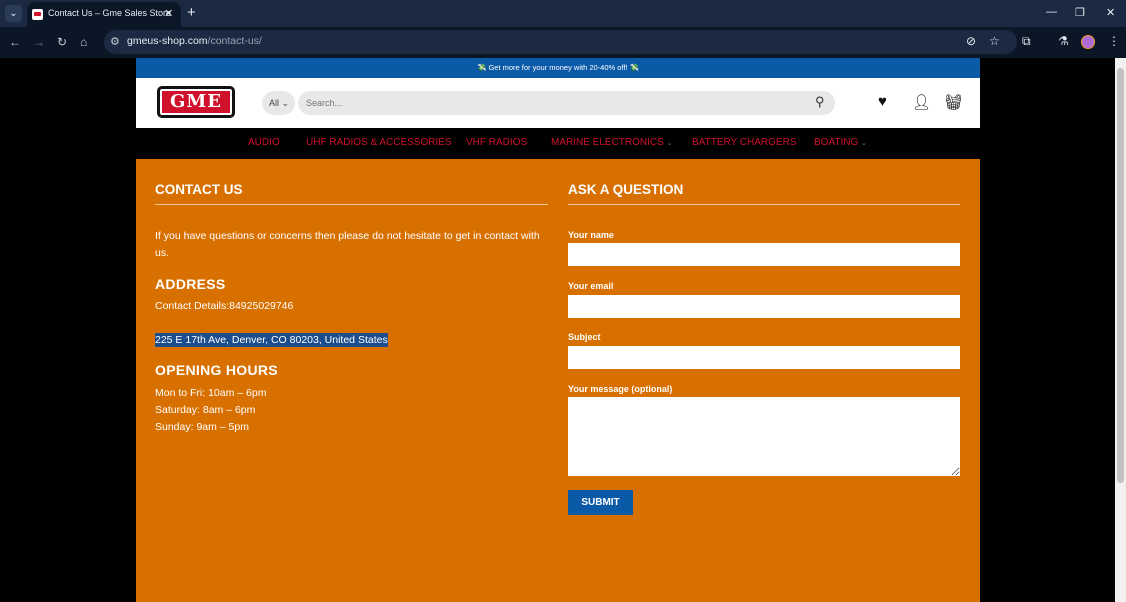 The width and height of the screenshot is (1126, 602). Describe the element at coordinates (216, 370) in the screenshot. I see `opening-hours-heading: OPENING HOURS` at that location.